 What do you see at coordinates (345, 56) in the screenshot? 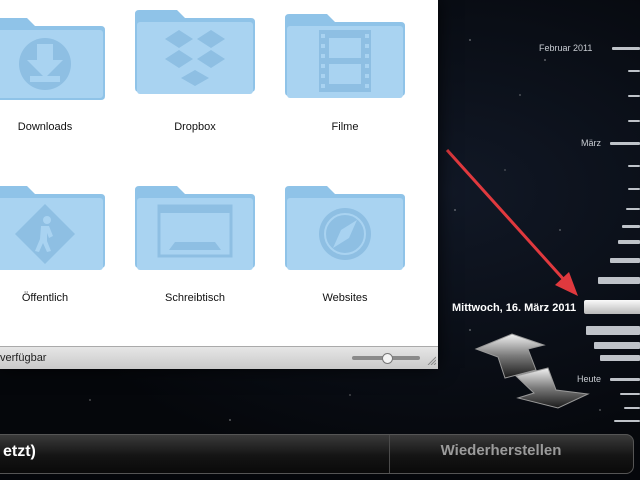
I see `movies-folder-icon` at bounding box center [345, 56].